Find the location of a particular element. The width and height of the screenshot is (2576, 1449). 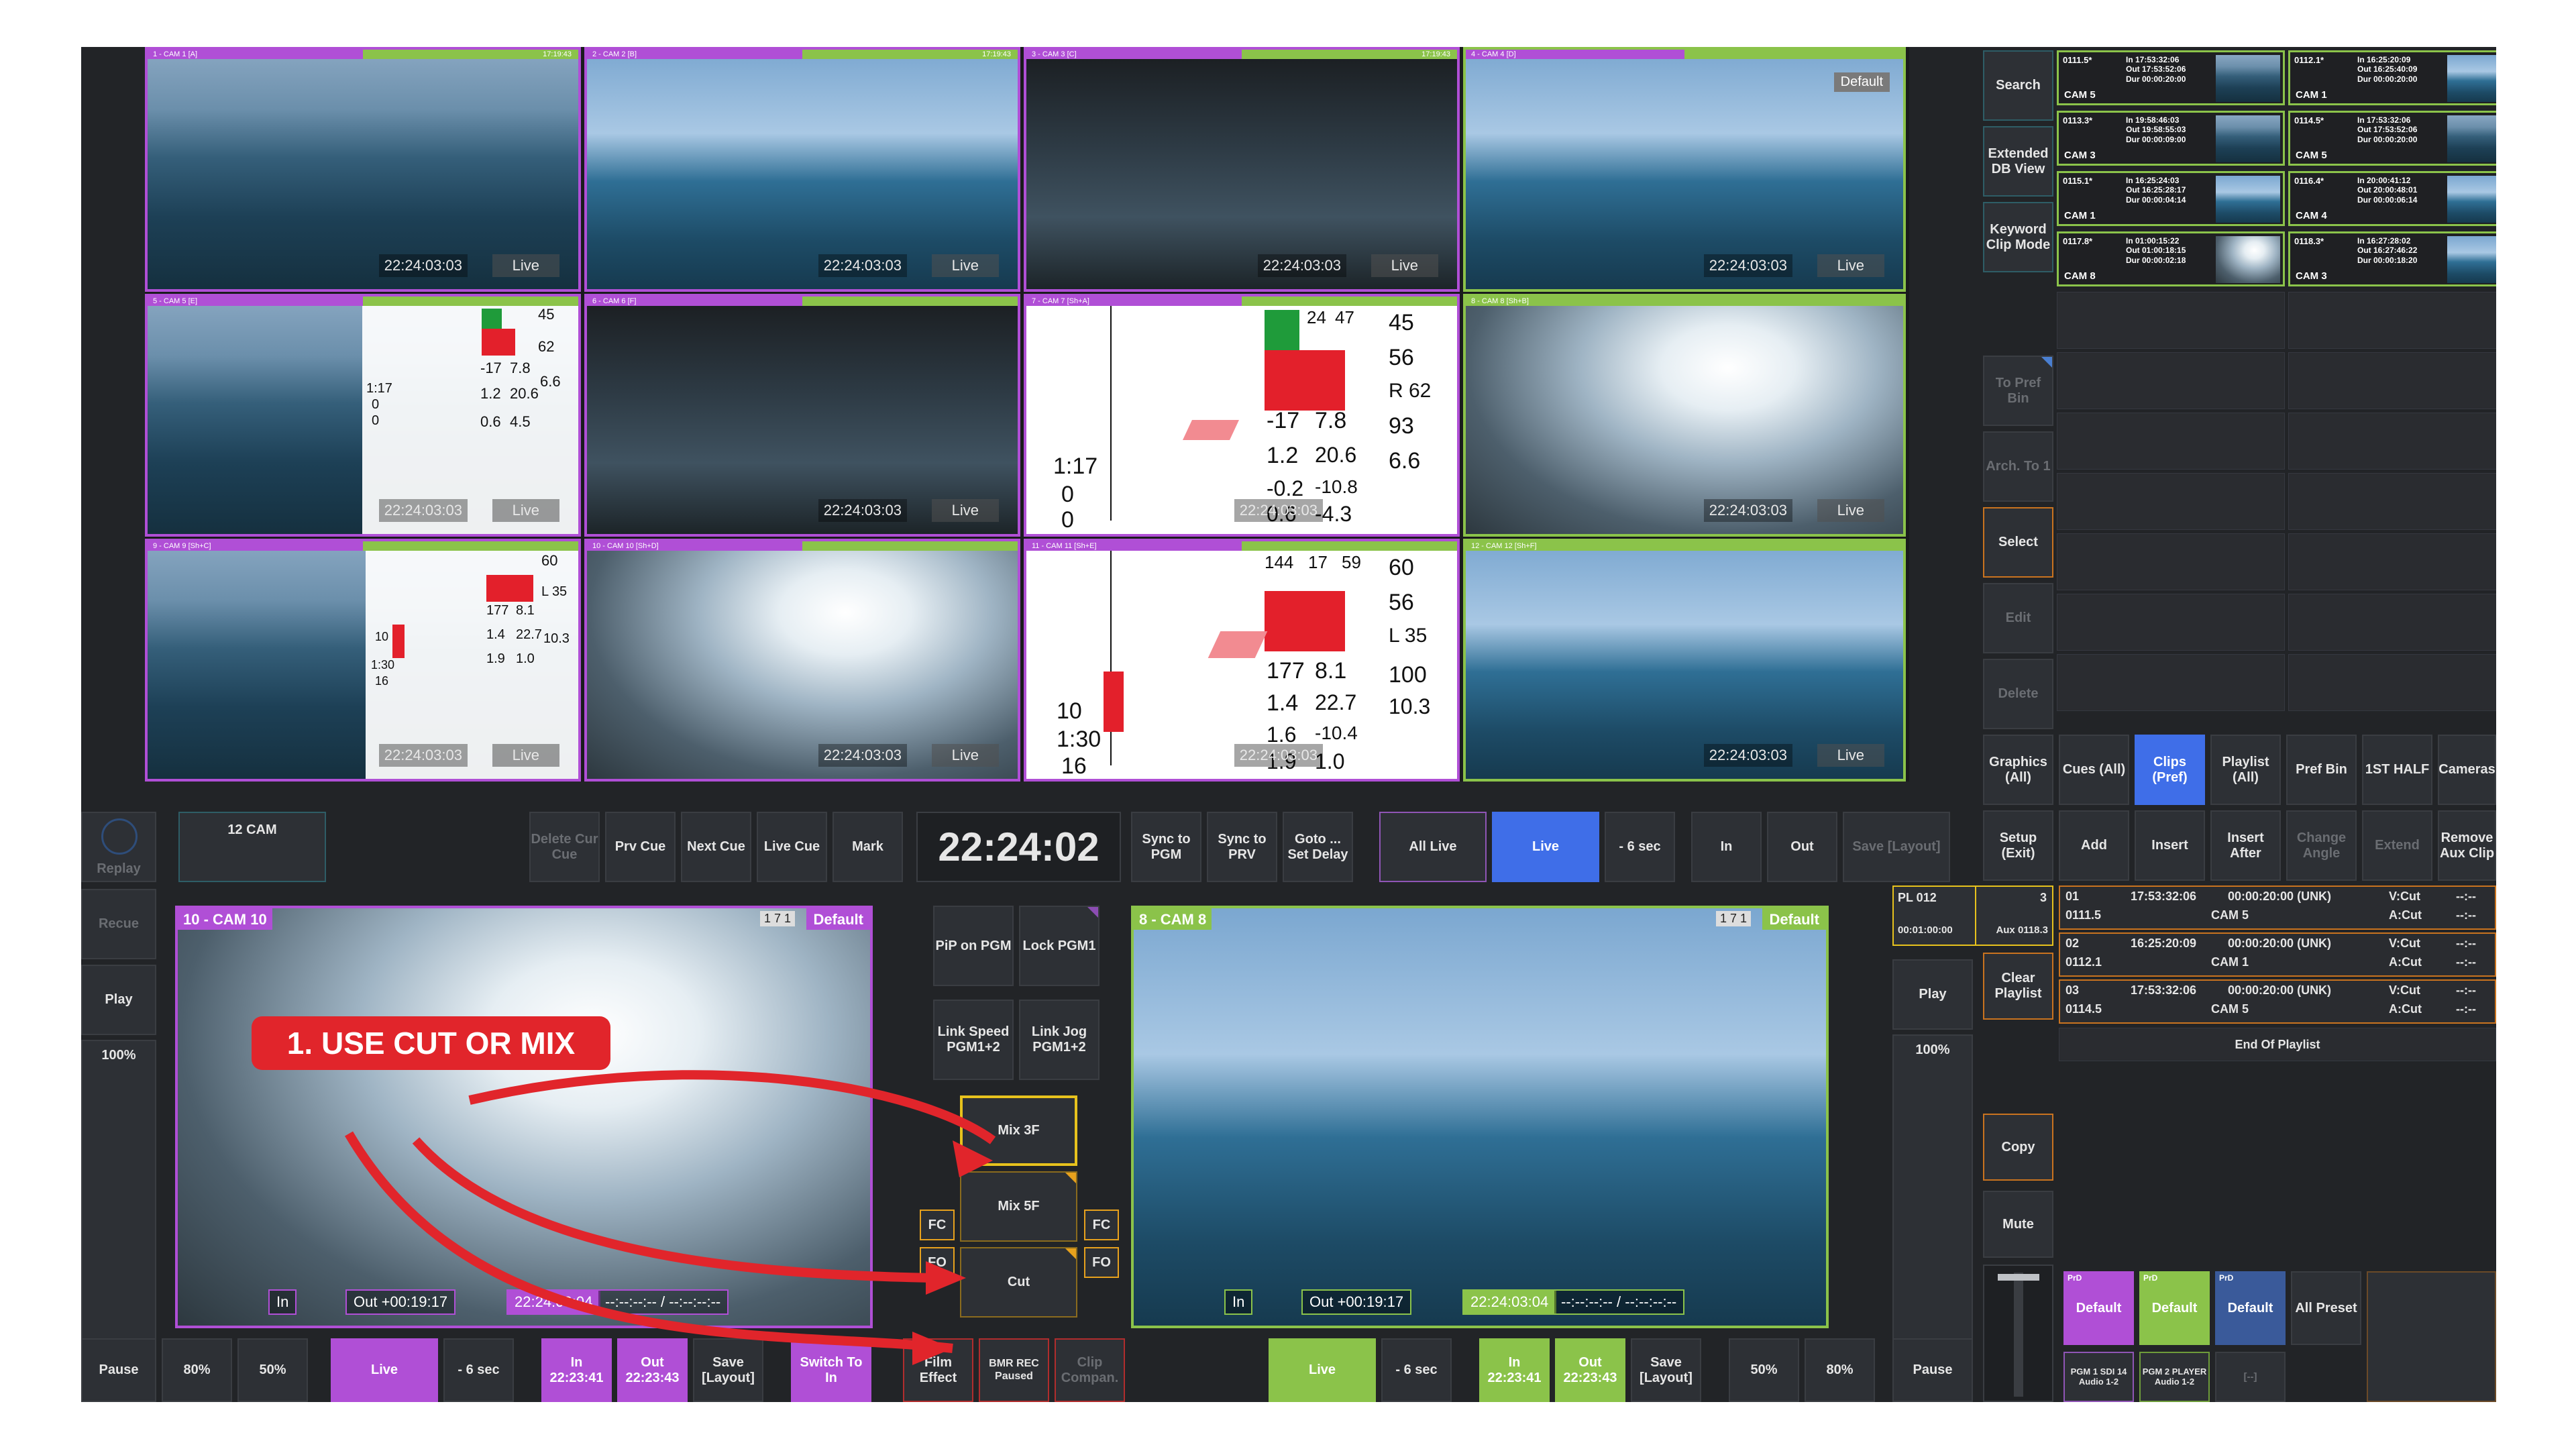

recue-button: Recue is located at coordinates (118, 924).